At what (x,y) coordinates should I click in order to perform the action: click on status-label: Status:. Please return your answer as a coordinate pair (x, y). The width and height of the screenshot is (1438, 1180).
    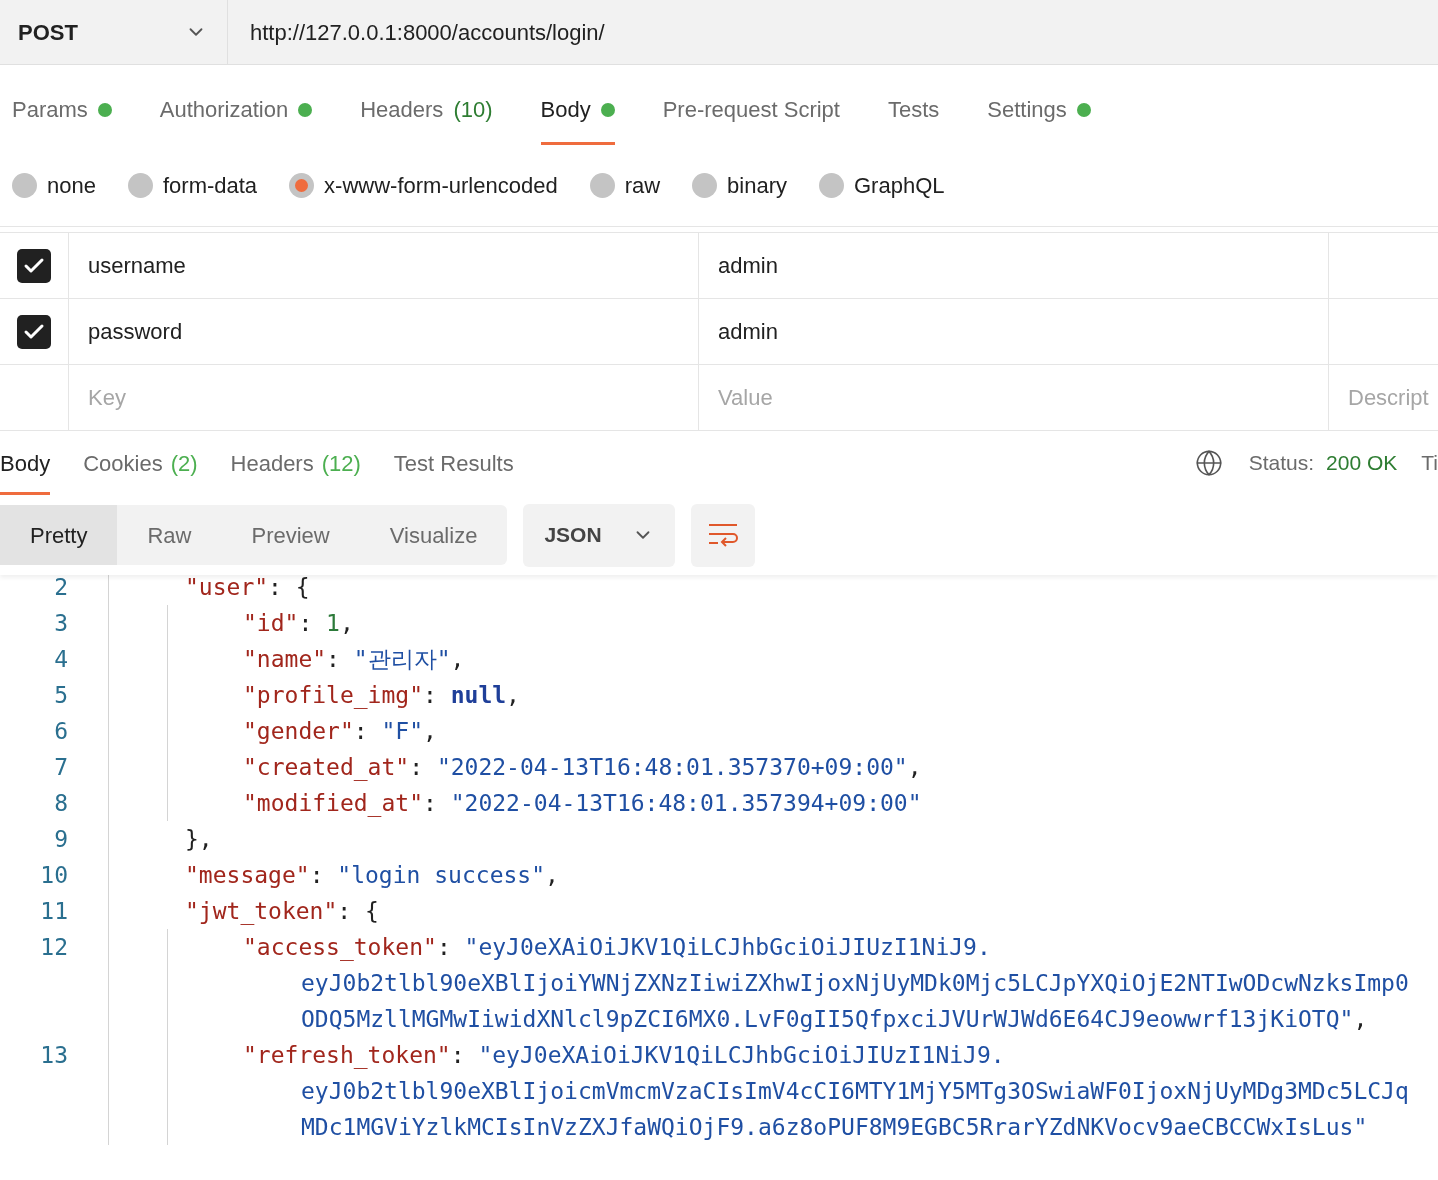
    Looking at the image, I should click on (1281, 463).